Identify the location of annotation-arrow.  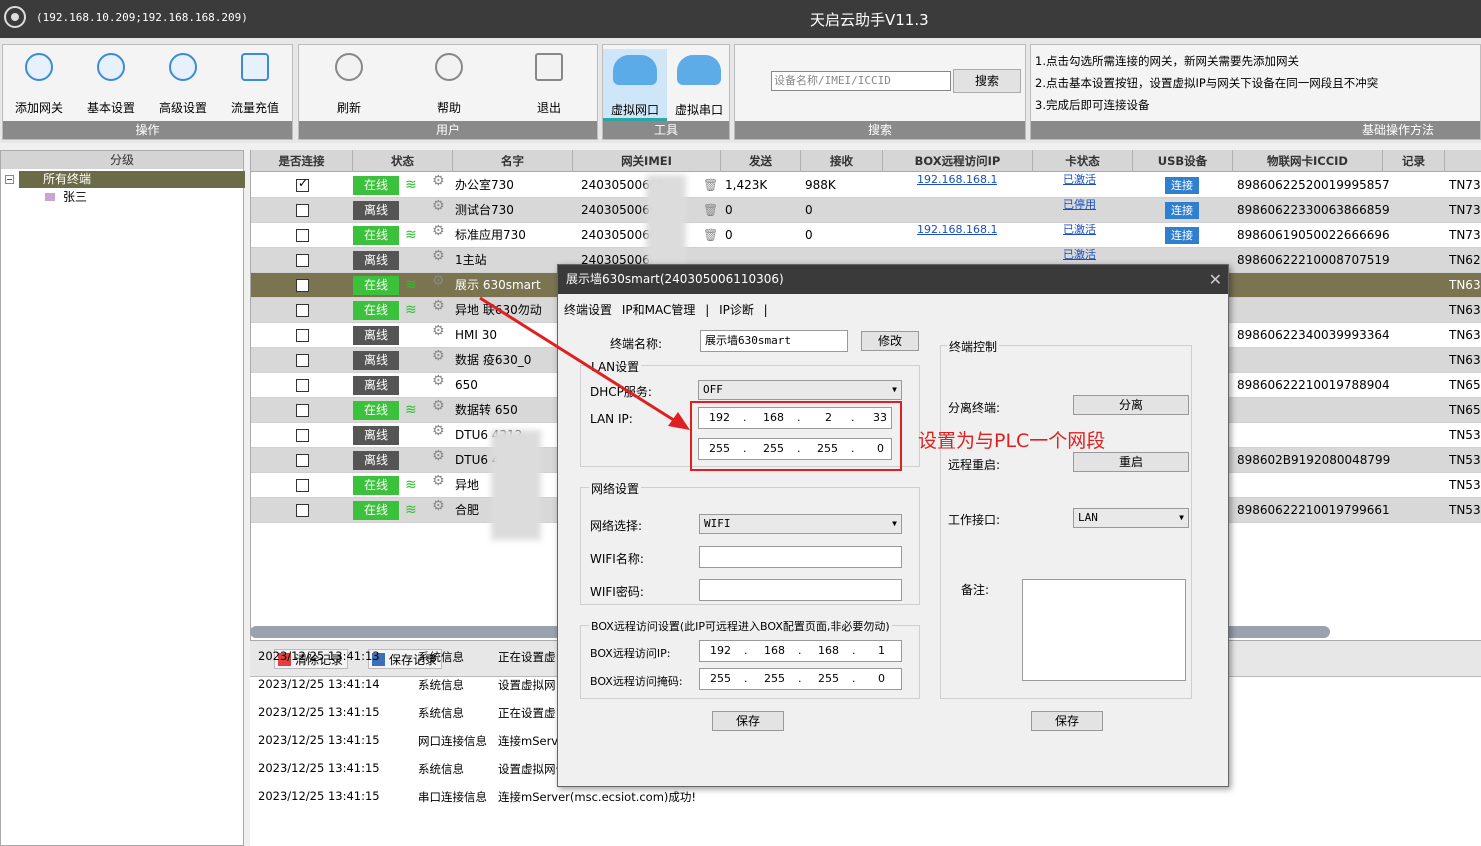
(584, 363).